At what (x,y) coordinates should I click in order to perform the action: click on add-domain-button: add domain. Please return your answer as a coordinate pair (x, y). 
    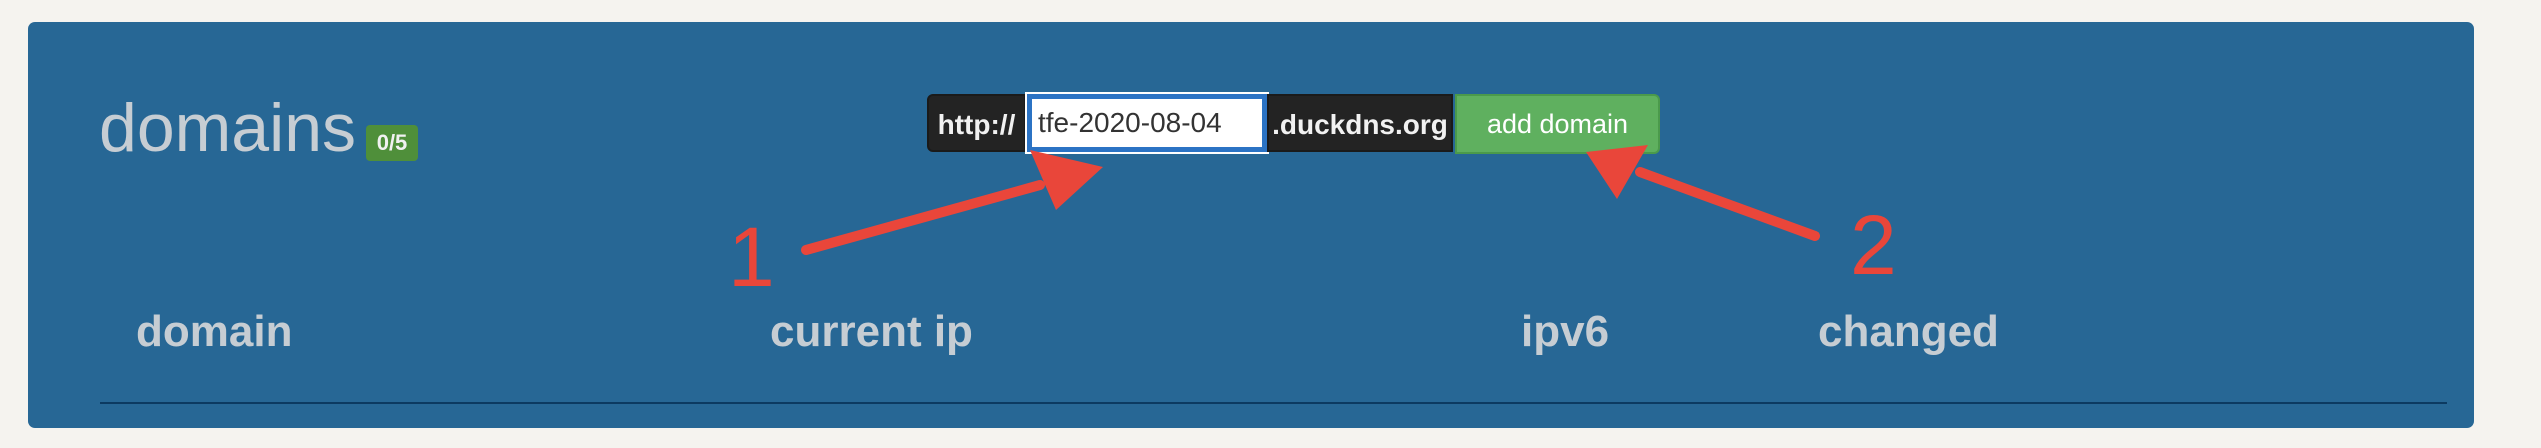
    Looking at the image, I should click on (1557, 124).